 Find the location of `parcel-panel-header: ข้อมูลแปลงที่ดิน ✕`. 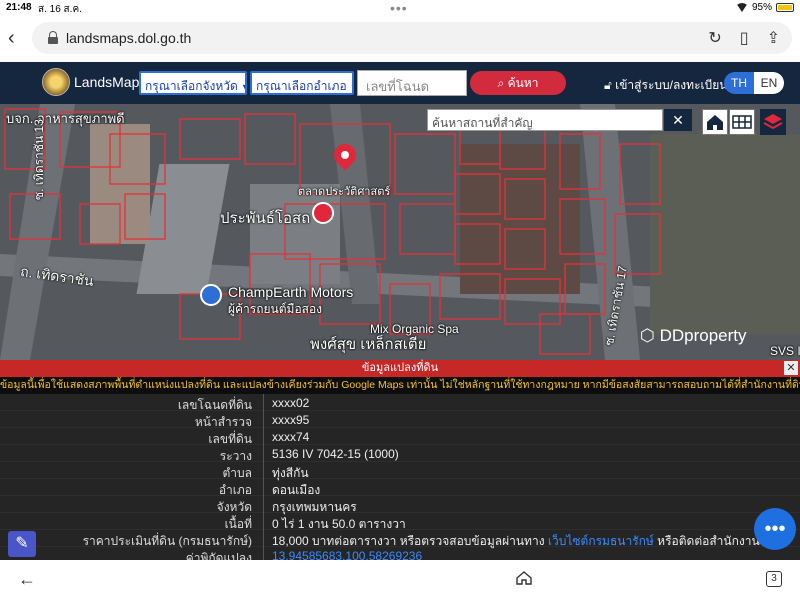

parcel-panel-header: ข้อมูลแปลงที่ดิน ✕ is located at coordinates (400, 368).